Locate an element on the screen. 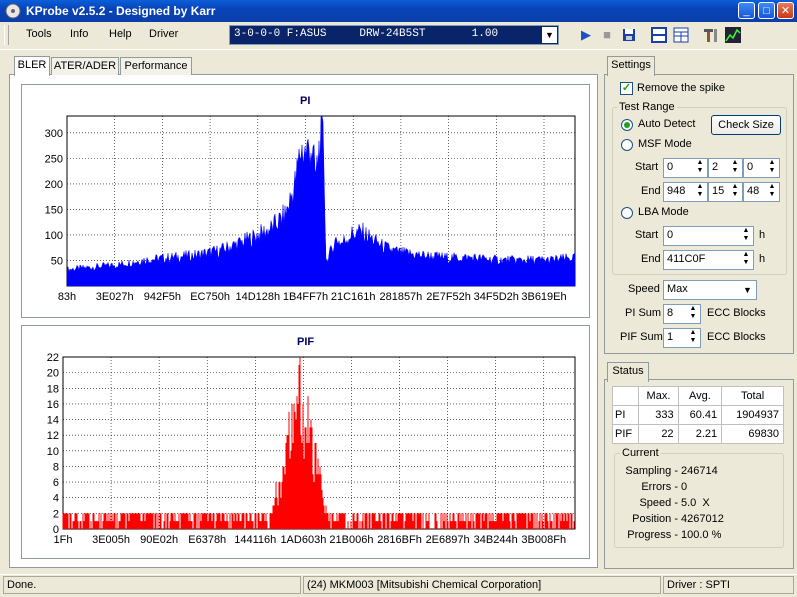 The image size is (797, 597). lba-end-unit: h is located at coordinates (762, 259).